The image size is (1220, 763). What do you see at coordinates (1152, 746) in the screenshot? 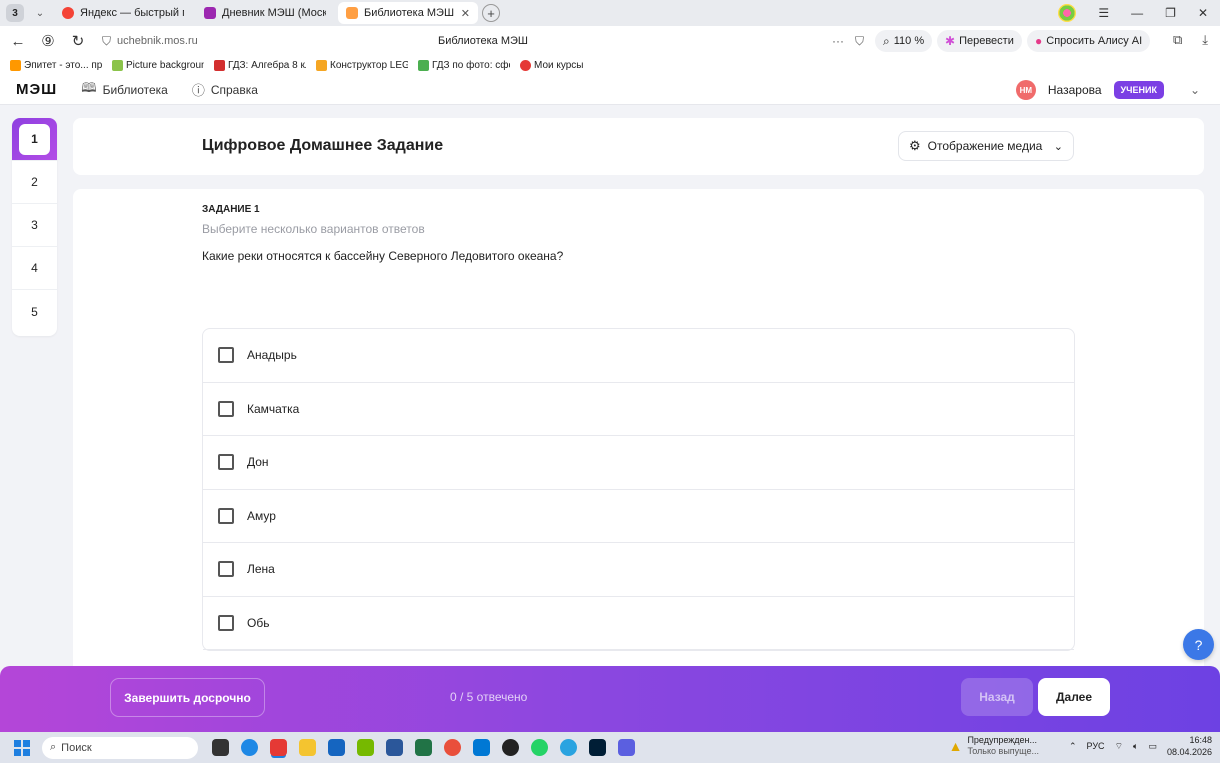
I see `battery-icon: ▭` at bounding box center [1152, 746].